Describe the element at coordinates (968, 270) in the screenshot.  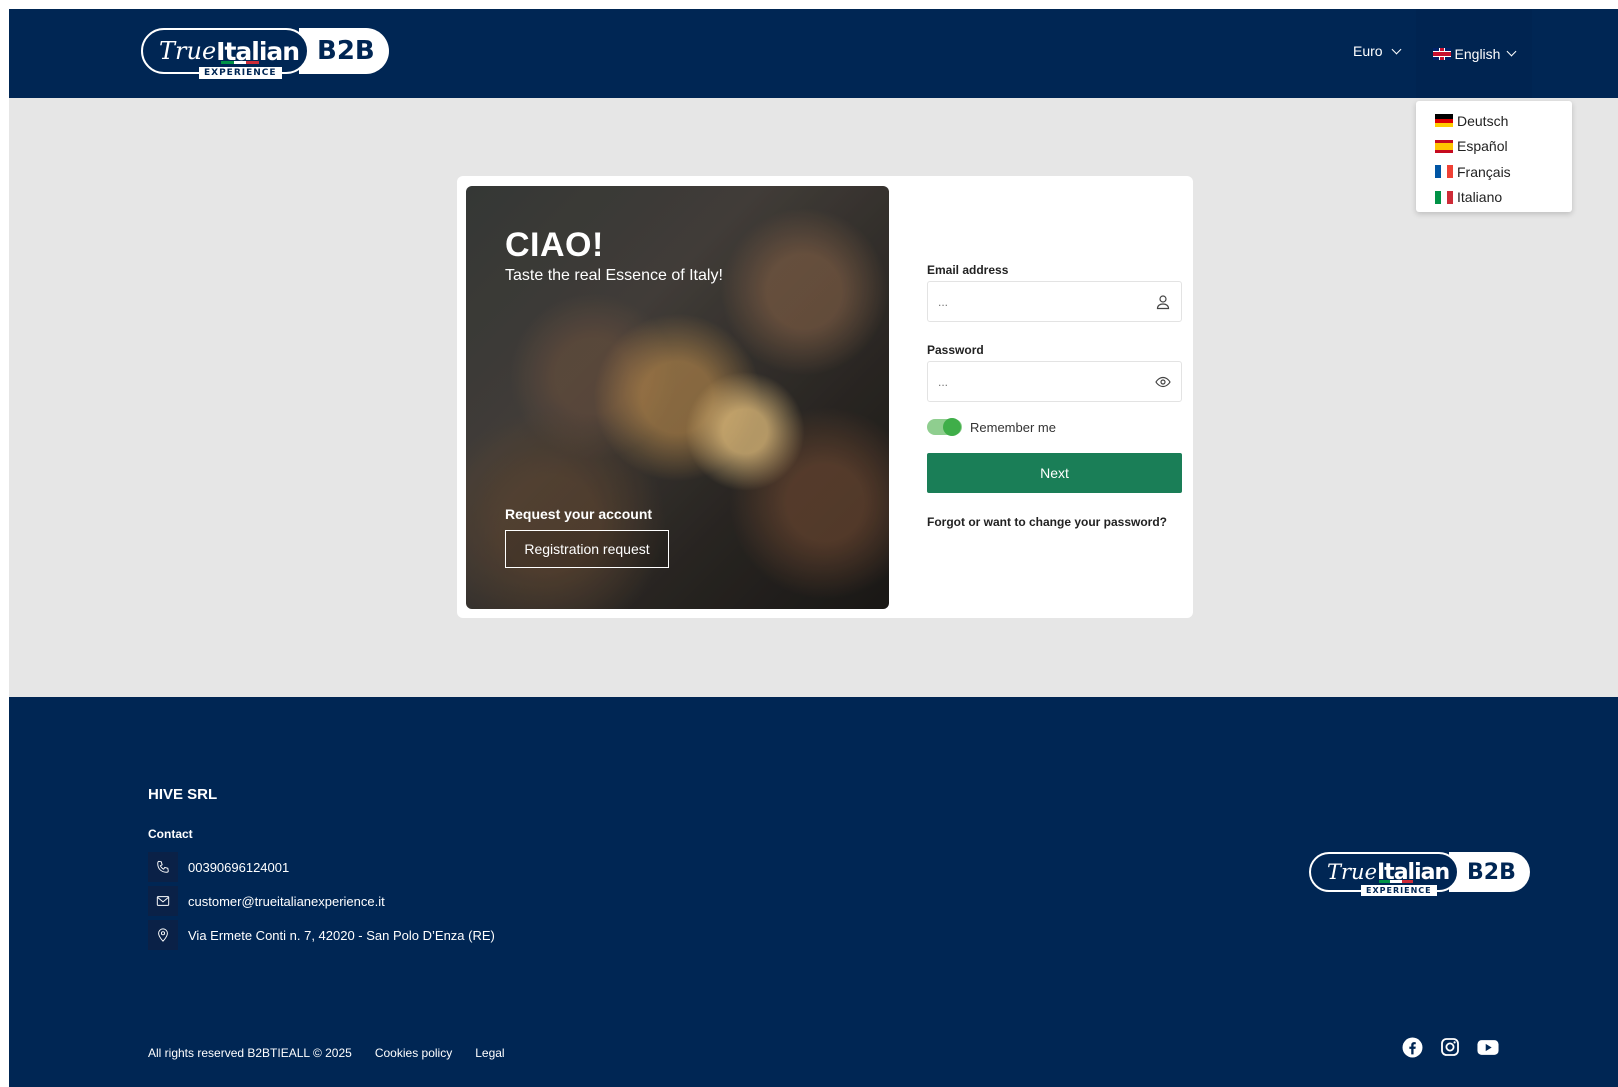
I see `email-label: Email address` at that location.